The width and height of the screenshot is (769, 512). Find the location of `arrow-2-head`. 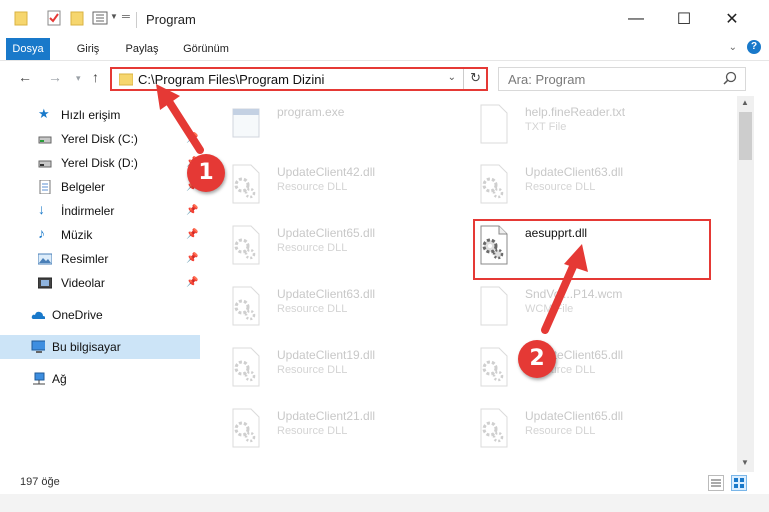

arrow-2-head is located at coordinates (576, 258).